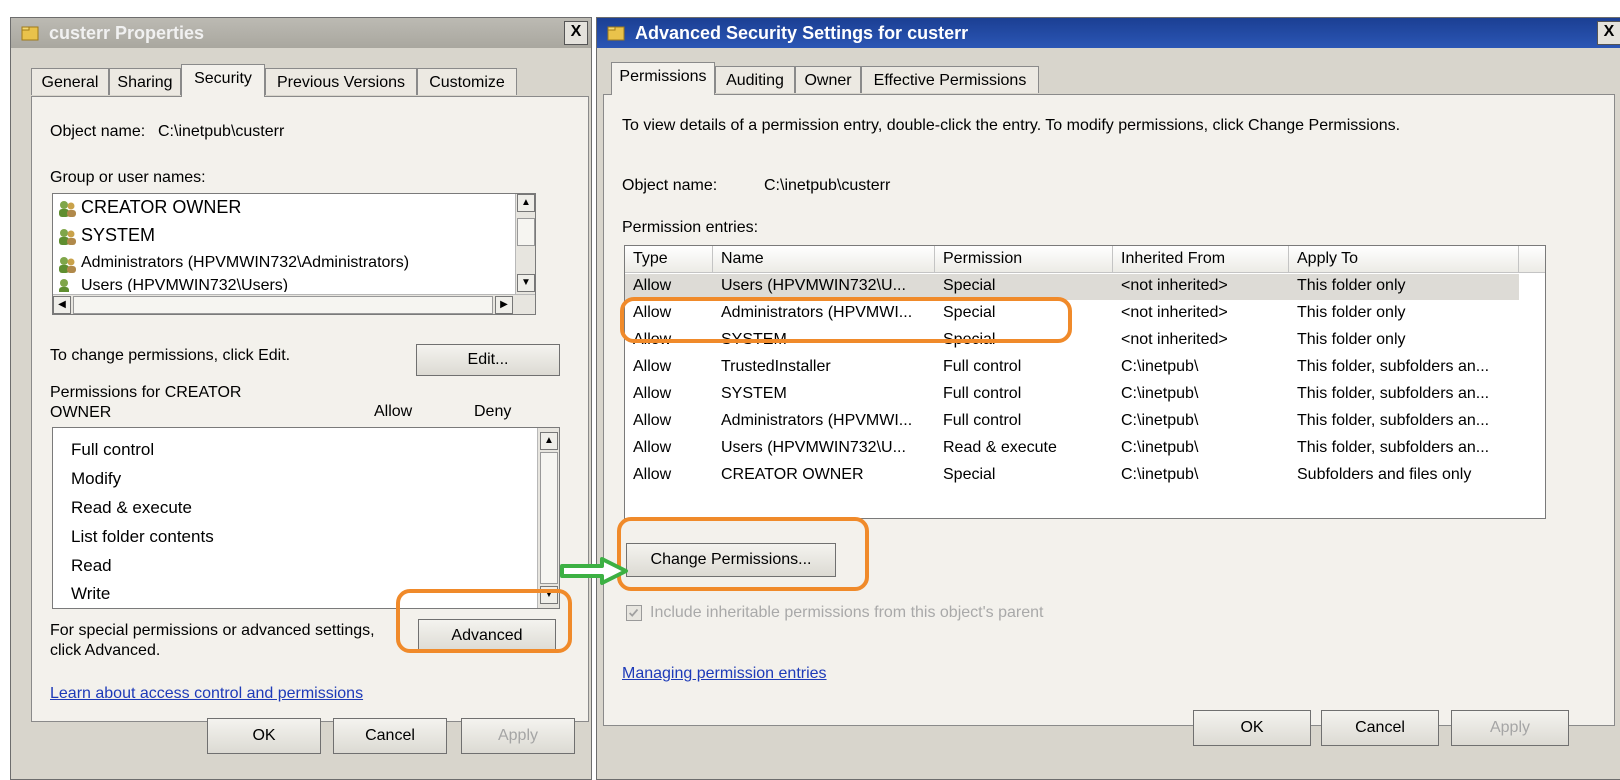 This screenshot has height=780, width=1620. What do you see at coordinates (802, 33) in the screenshot?
I see `advanced-security-title: Advanced Security Settings for custerr` at bounding box center [802, 33].